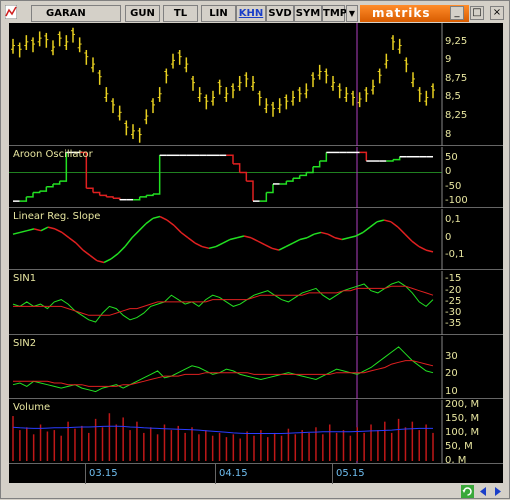 Image resolution: width=510 pixels, height=500 pixels. Describe the element at coordinates (11, 12) in the screenshot. I see `chart-type-icon` at that location.